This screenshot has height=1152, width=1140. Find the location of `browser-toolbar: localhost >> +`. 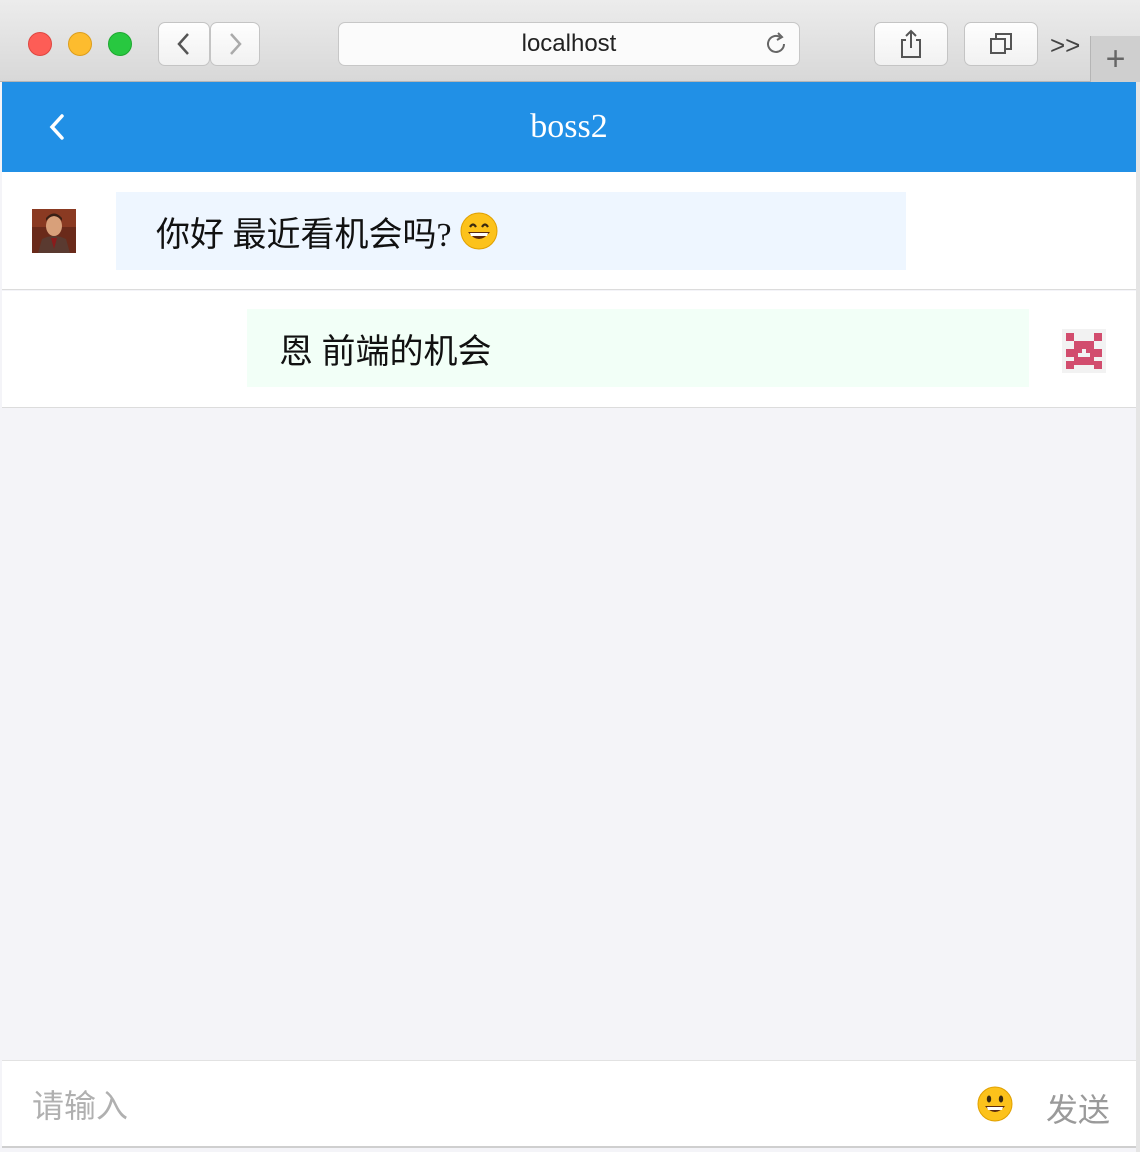

browser-toolbar: localhost >> + is located at coordinates (570, 41).